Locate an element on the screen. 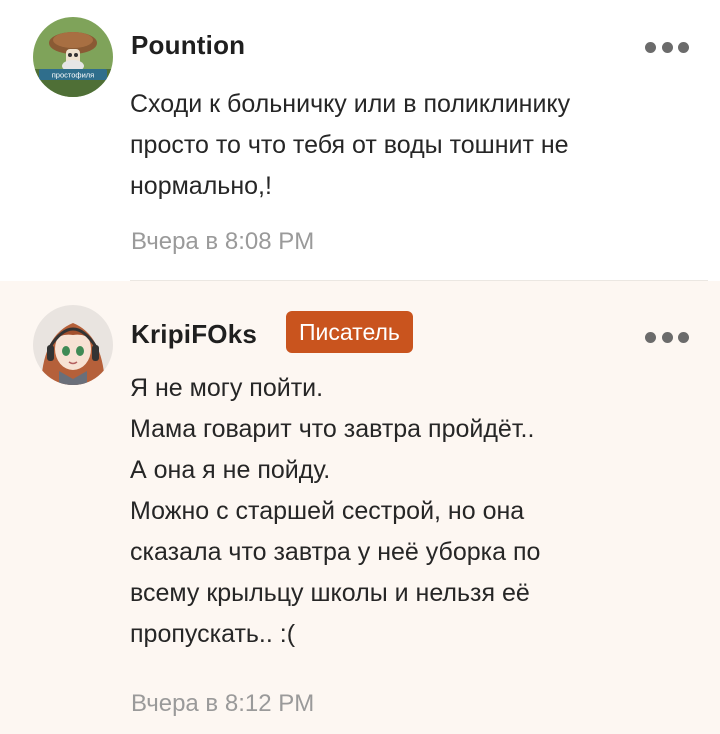 The height and width of the screenshot is (734, 720). comment-timestamp: Вчера в 8:08 PM is located at coordinates (223, 241).